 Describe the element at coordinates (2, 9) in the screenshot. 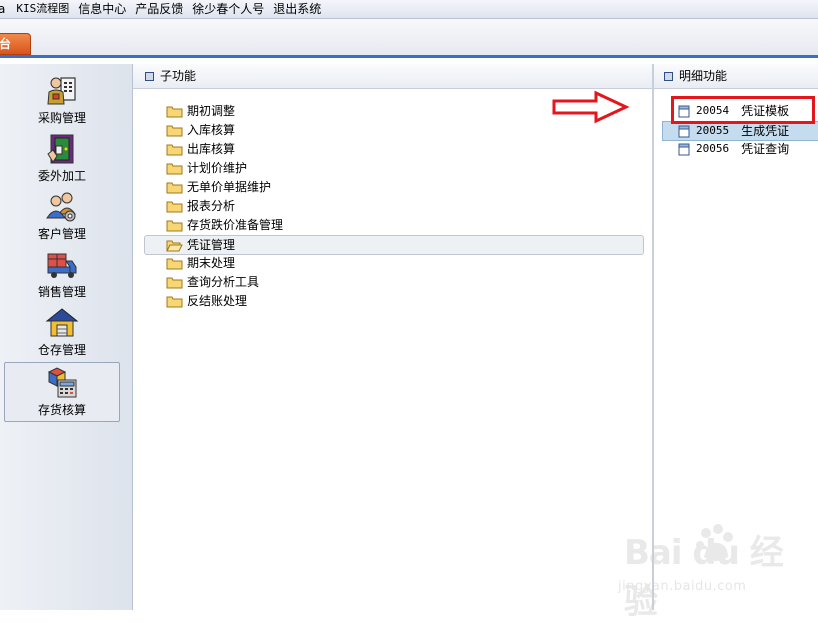

I see `menu-item-partial: a` at that location.